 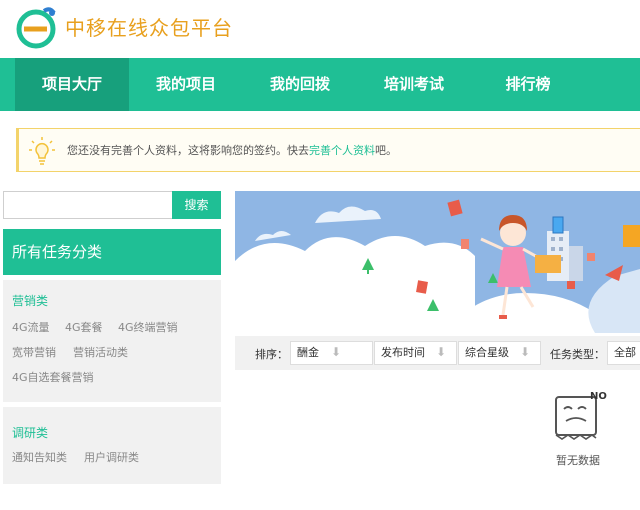 What do you see at coordinates (100, 352) in the screenshot?
I see `category-link: 营销活动类` at bounding box center [100, 352].